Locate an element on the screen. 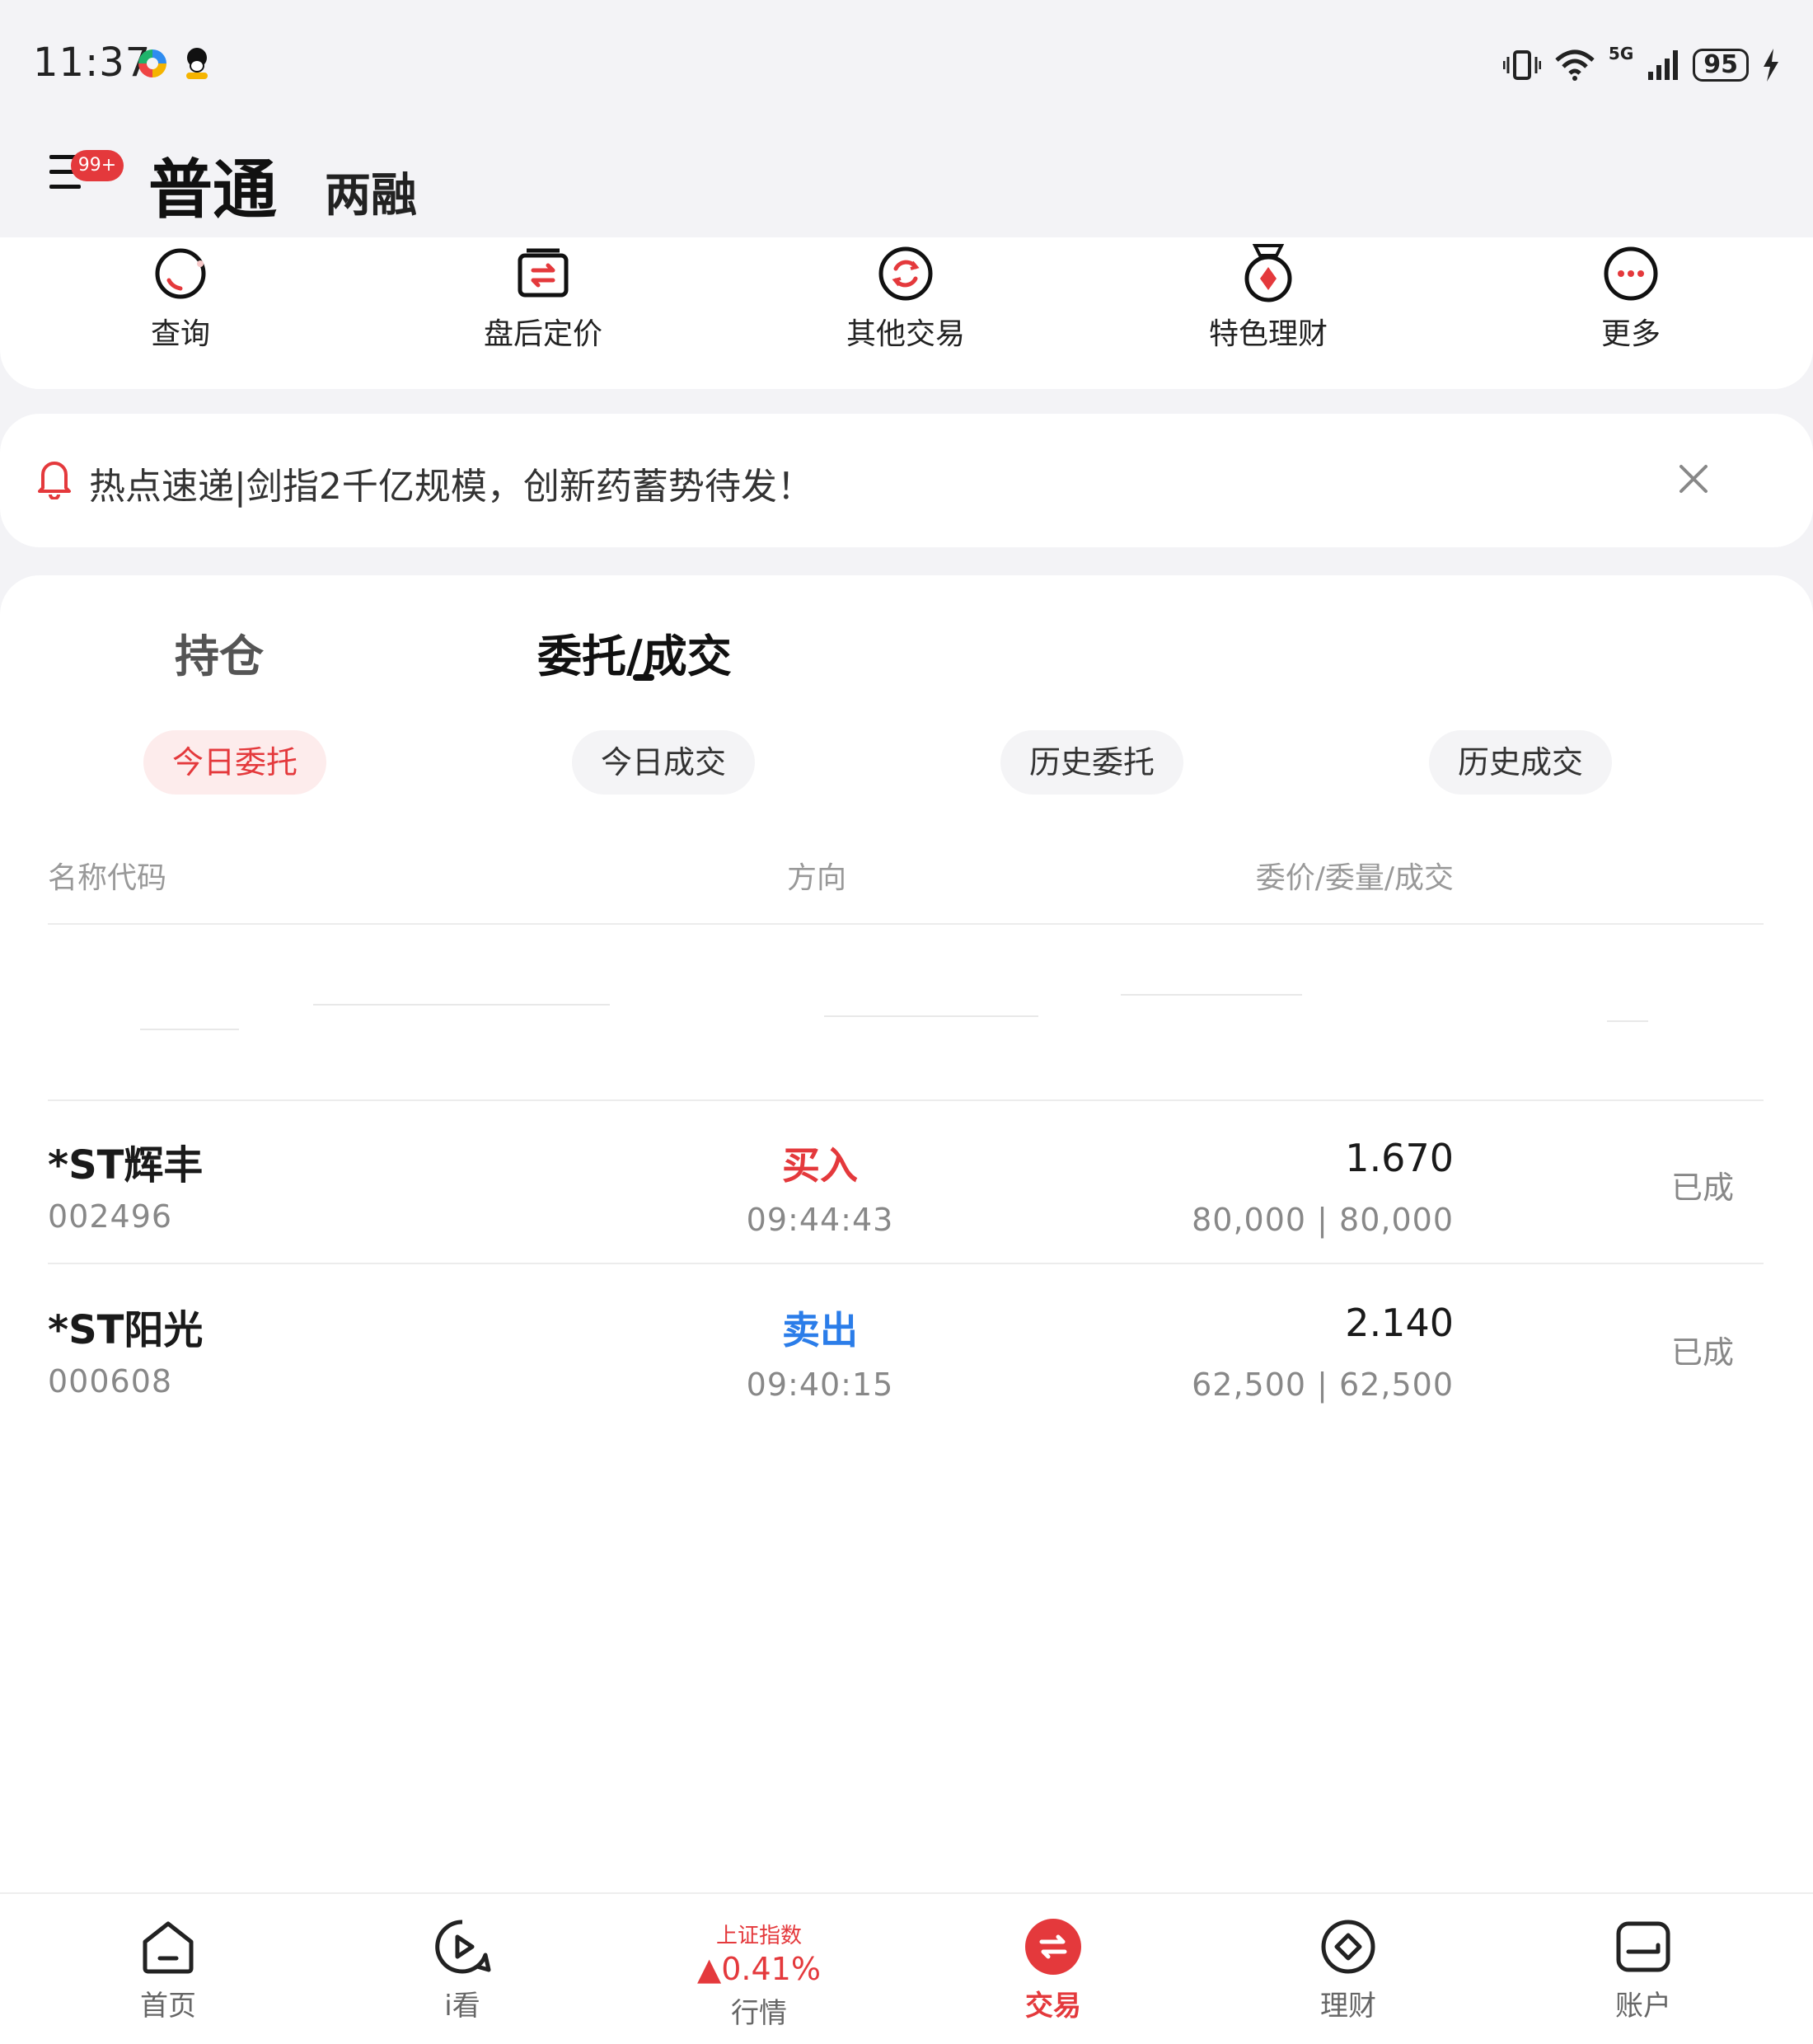 The width and height of the screenshot is (1813, 2044). active-tab-indicator is located at coordinates (644, 677).